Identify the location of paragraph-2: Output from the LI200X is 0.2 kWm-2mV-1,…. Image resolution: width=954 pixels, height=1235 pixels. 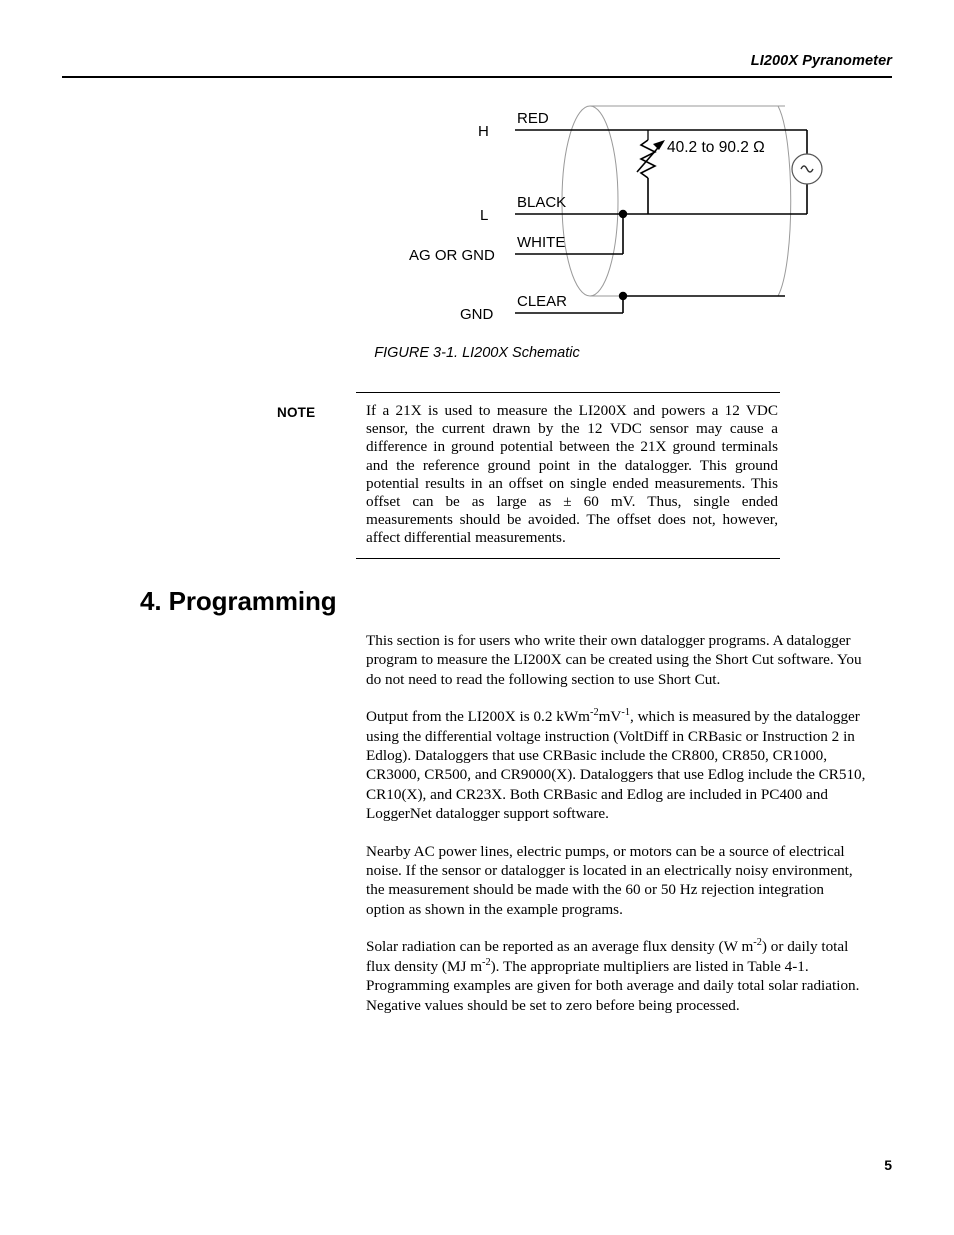
(616, 765).